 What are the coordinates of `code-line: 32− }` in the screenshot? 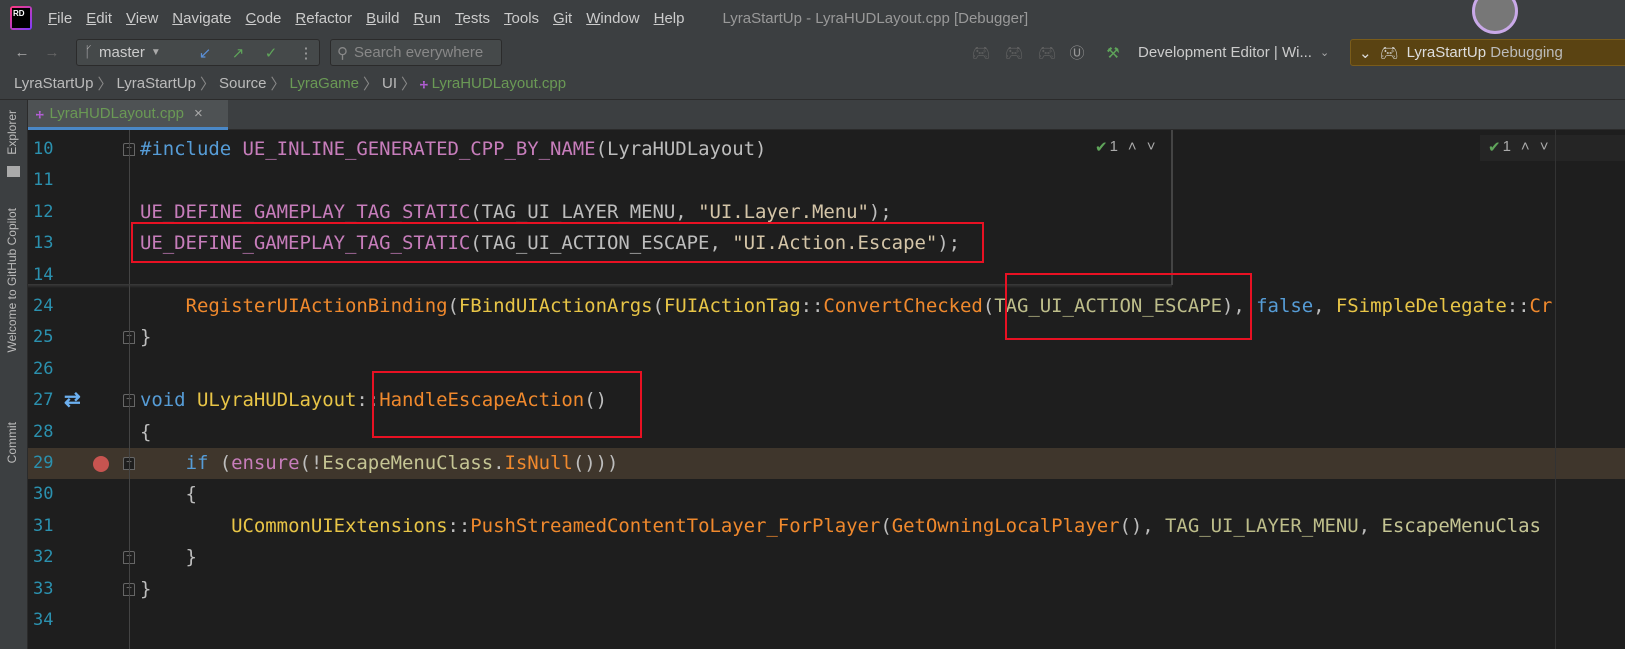 It's located at (826, 557).